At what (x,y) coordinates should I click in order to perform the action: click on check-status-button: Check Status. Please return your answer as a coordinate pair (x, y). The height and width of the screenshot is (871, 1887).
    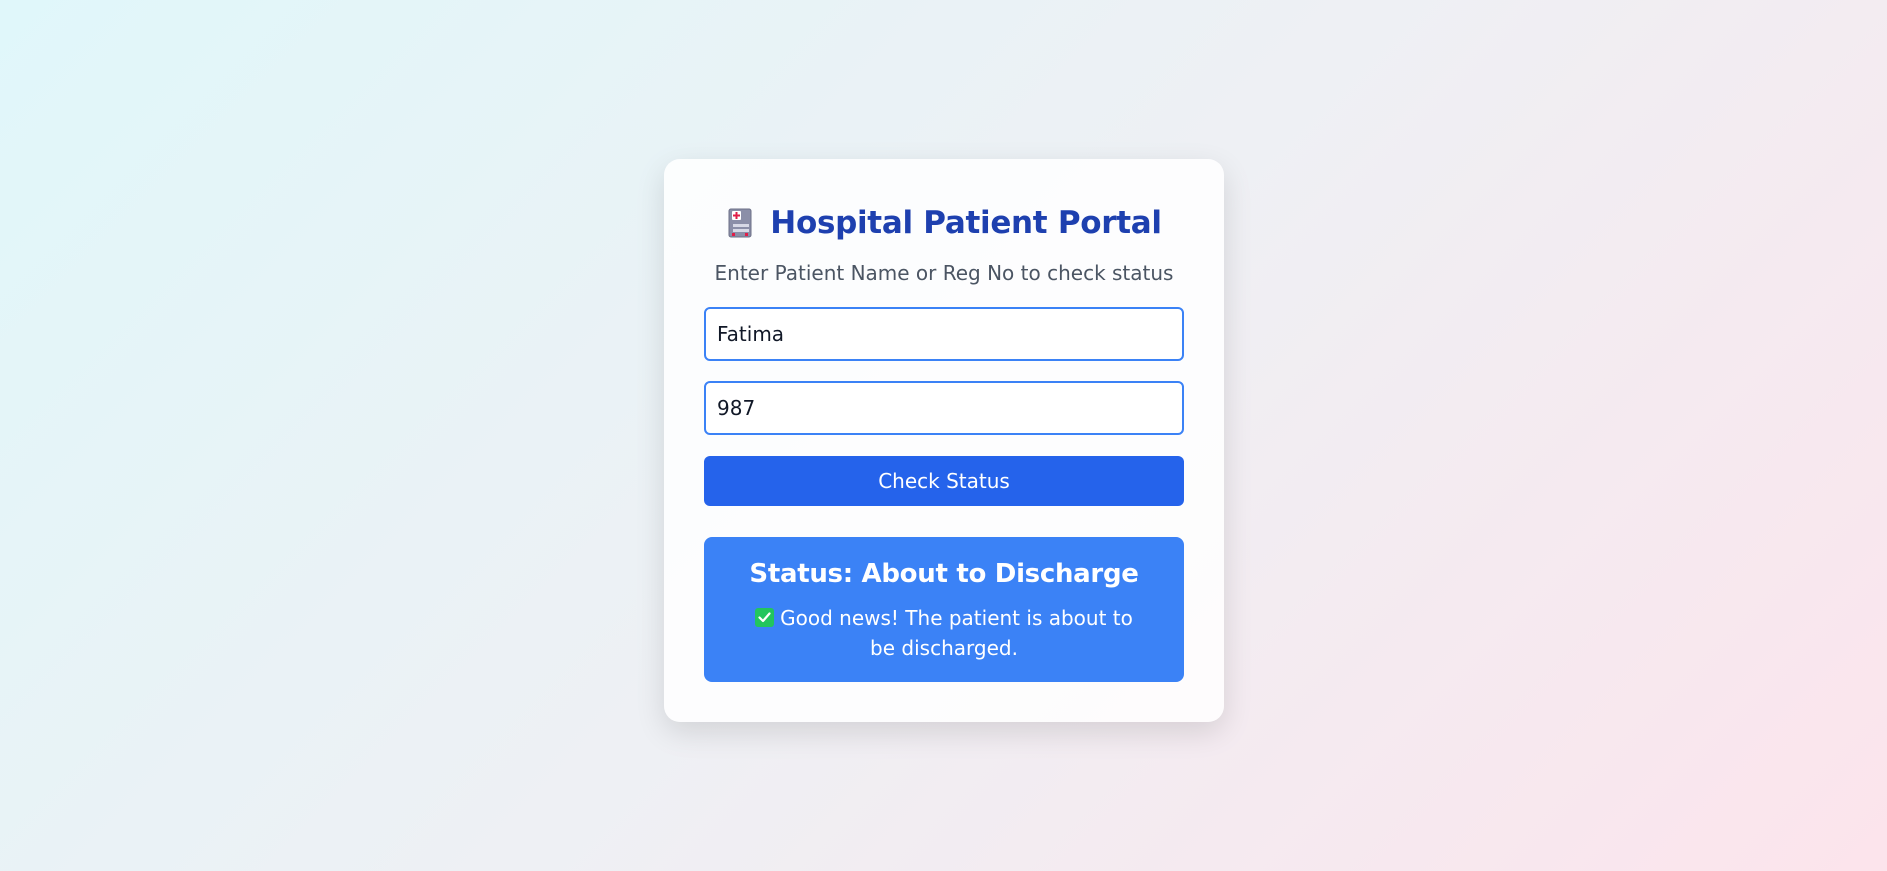
    Looking at the image, I should click on (944, 481).